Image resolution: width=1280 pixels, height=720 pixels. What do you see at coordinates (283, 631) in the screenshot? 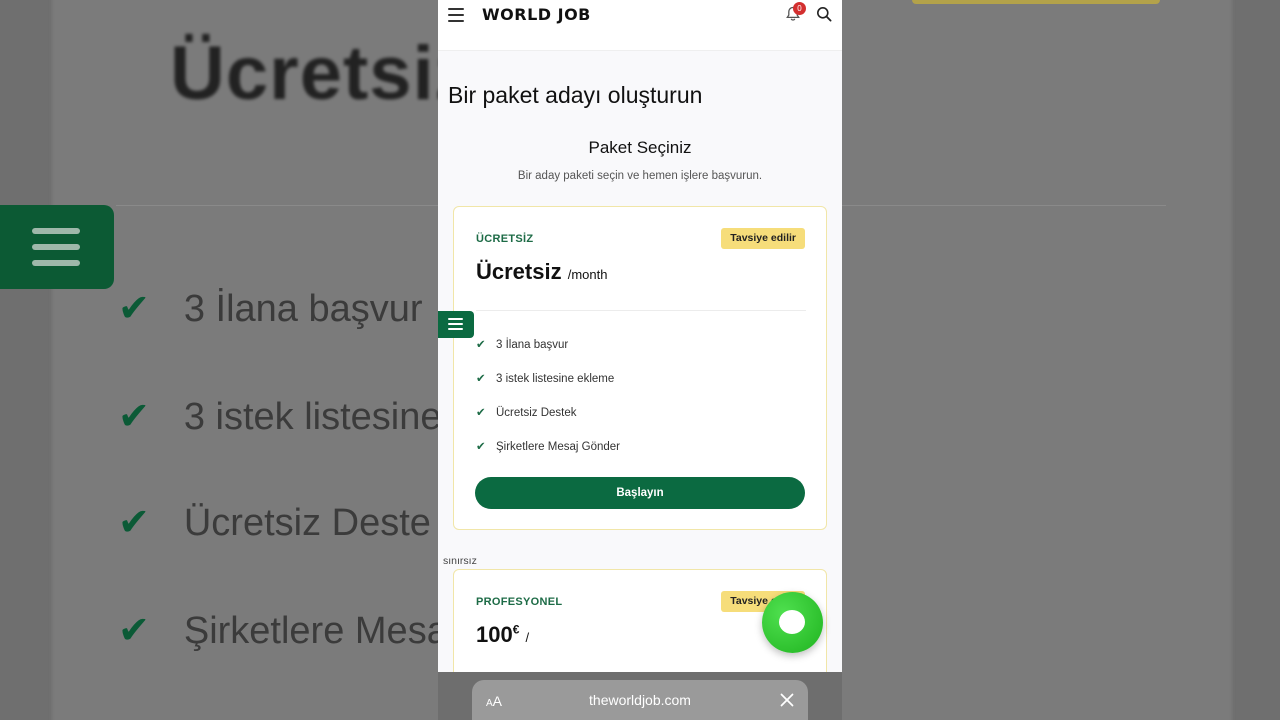
I see `bg-item: ✔ Şirketlere Mesa` at bounding box center [283, 631].